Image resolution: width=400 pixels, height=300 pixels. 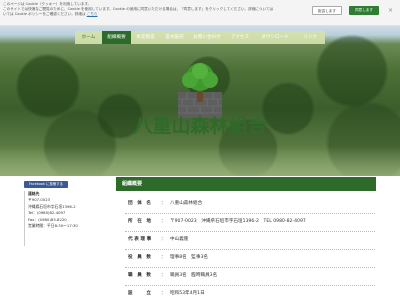 I want to click on cookie-policy-link: こちら, so click(x=92, y=14).